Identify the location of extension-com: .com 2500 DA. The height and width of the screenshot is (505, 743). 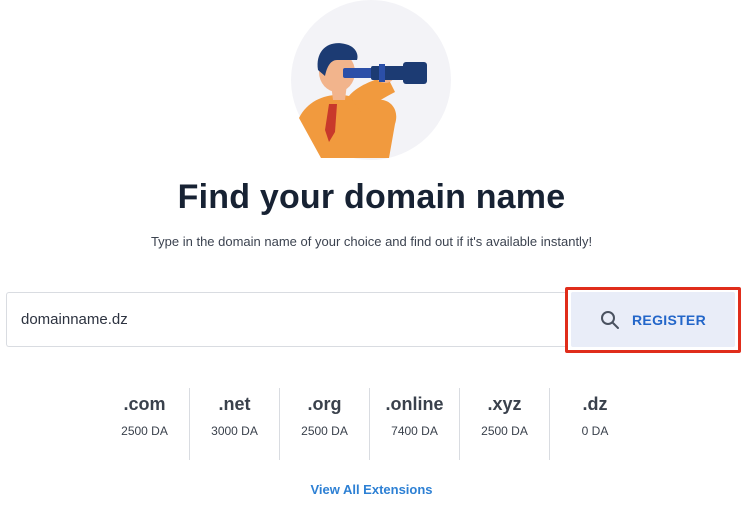
(145, 424).